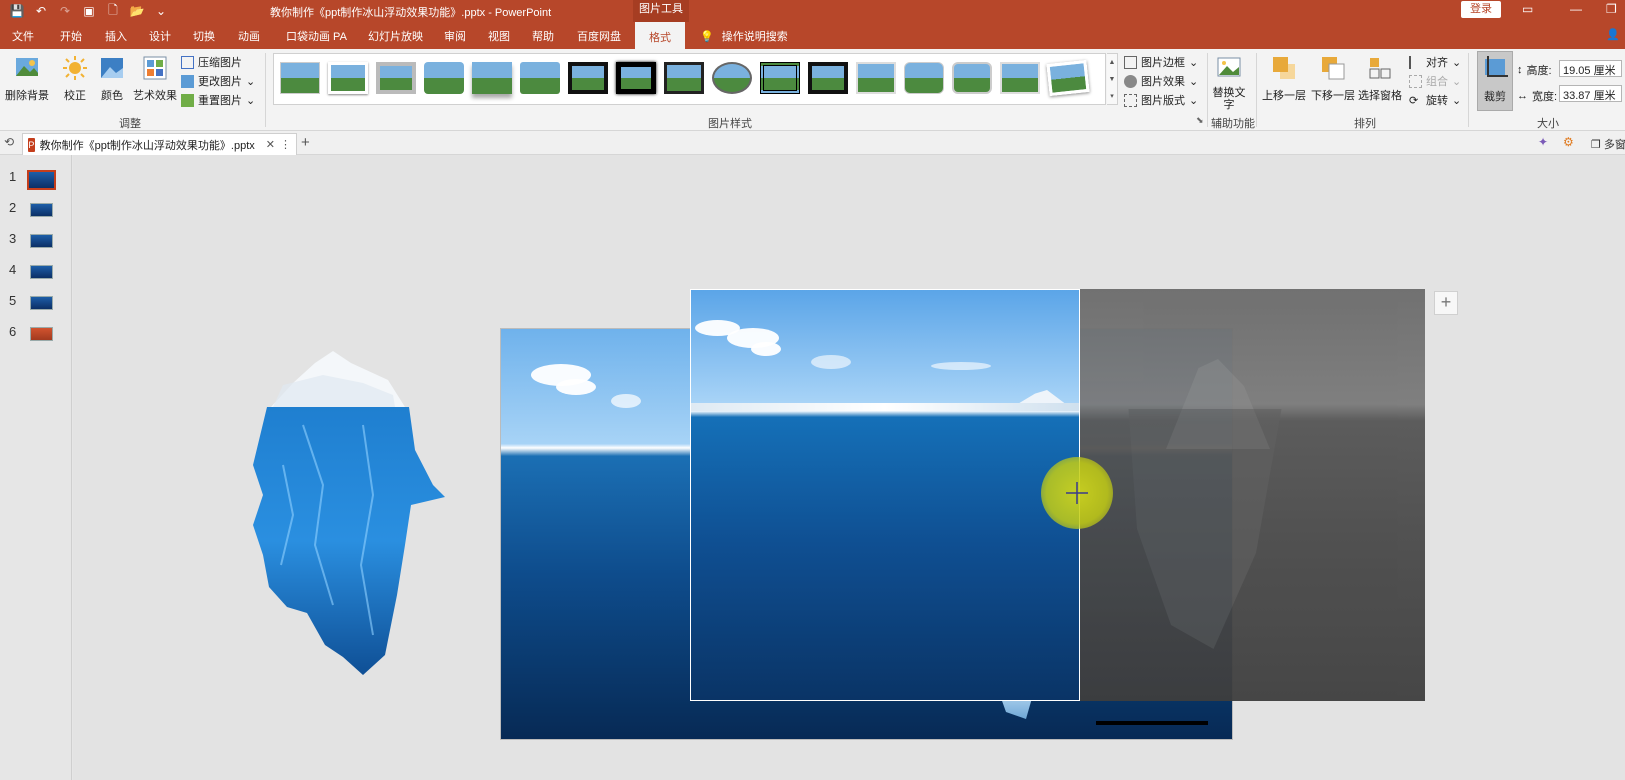 This screenshot has width=1625, height=780. I want to click on tab-menu-icon: ⋮, so click(285, 144).